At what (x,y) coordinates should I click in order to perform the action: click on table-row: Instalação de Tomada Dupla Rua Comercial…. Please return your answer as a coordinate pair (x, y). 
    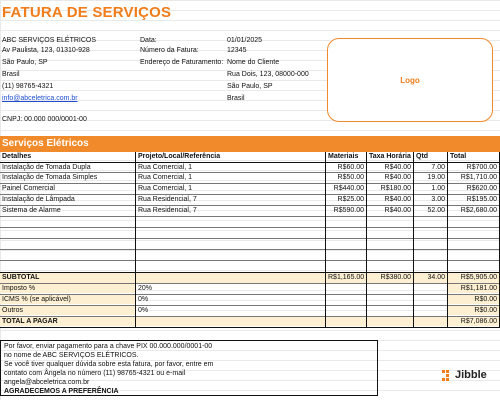
    Looking at the image, I should click on (250, 168).